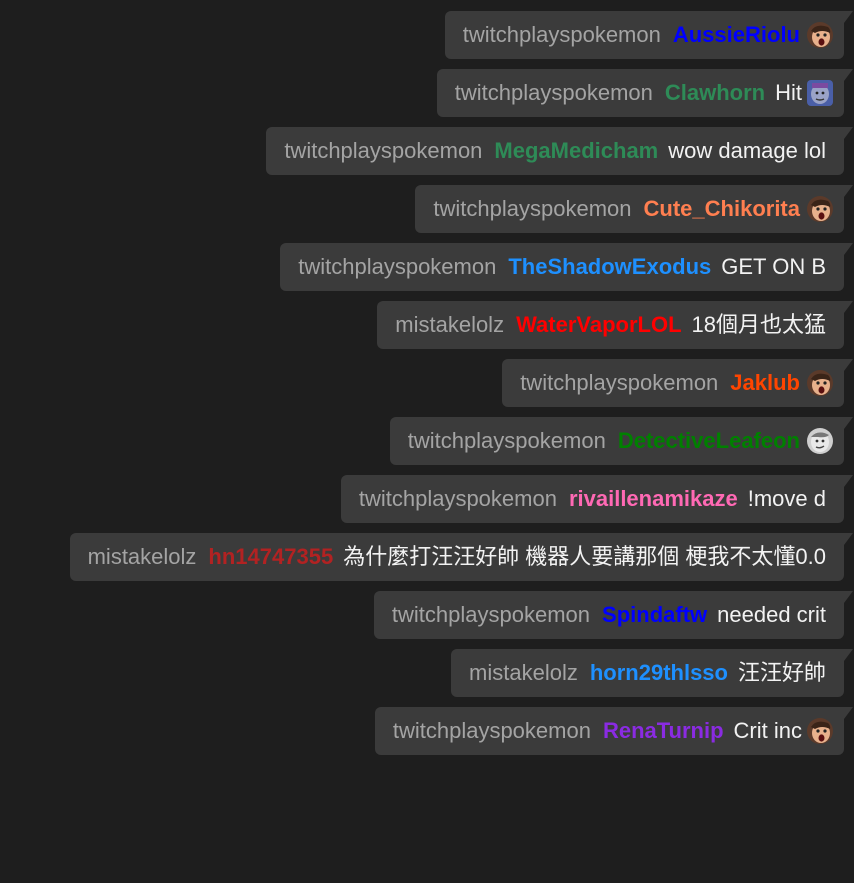 This screenshot has height=883, width=854. Describe the element at coordinates (654, 615) in the screenshot. I see `username: Spindaftw` at that location.